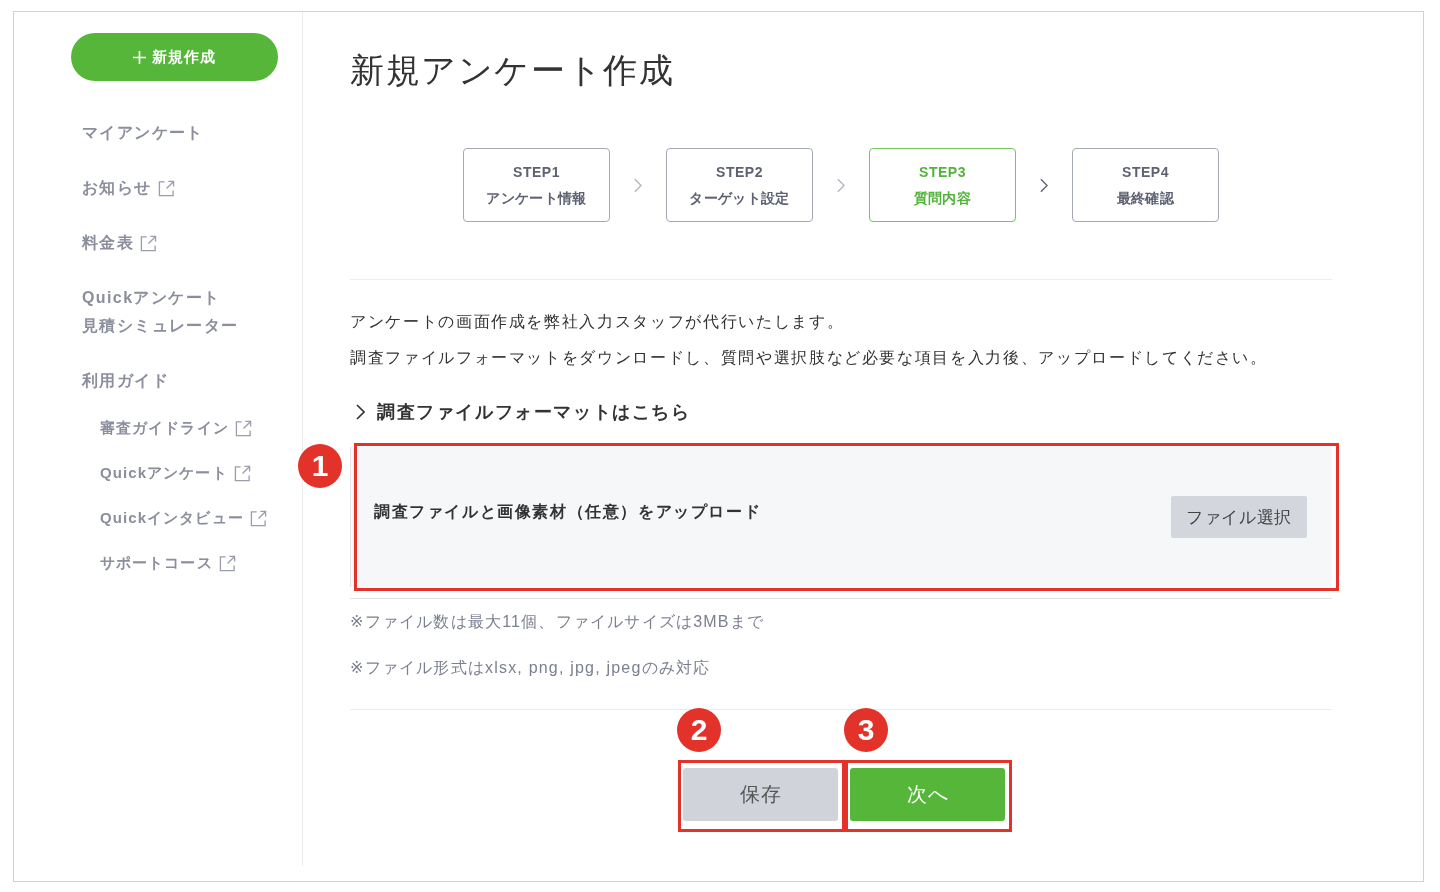 This screenshot has width=1440, height=892. I want to click on plus-icon, so click(139, 57).